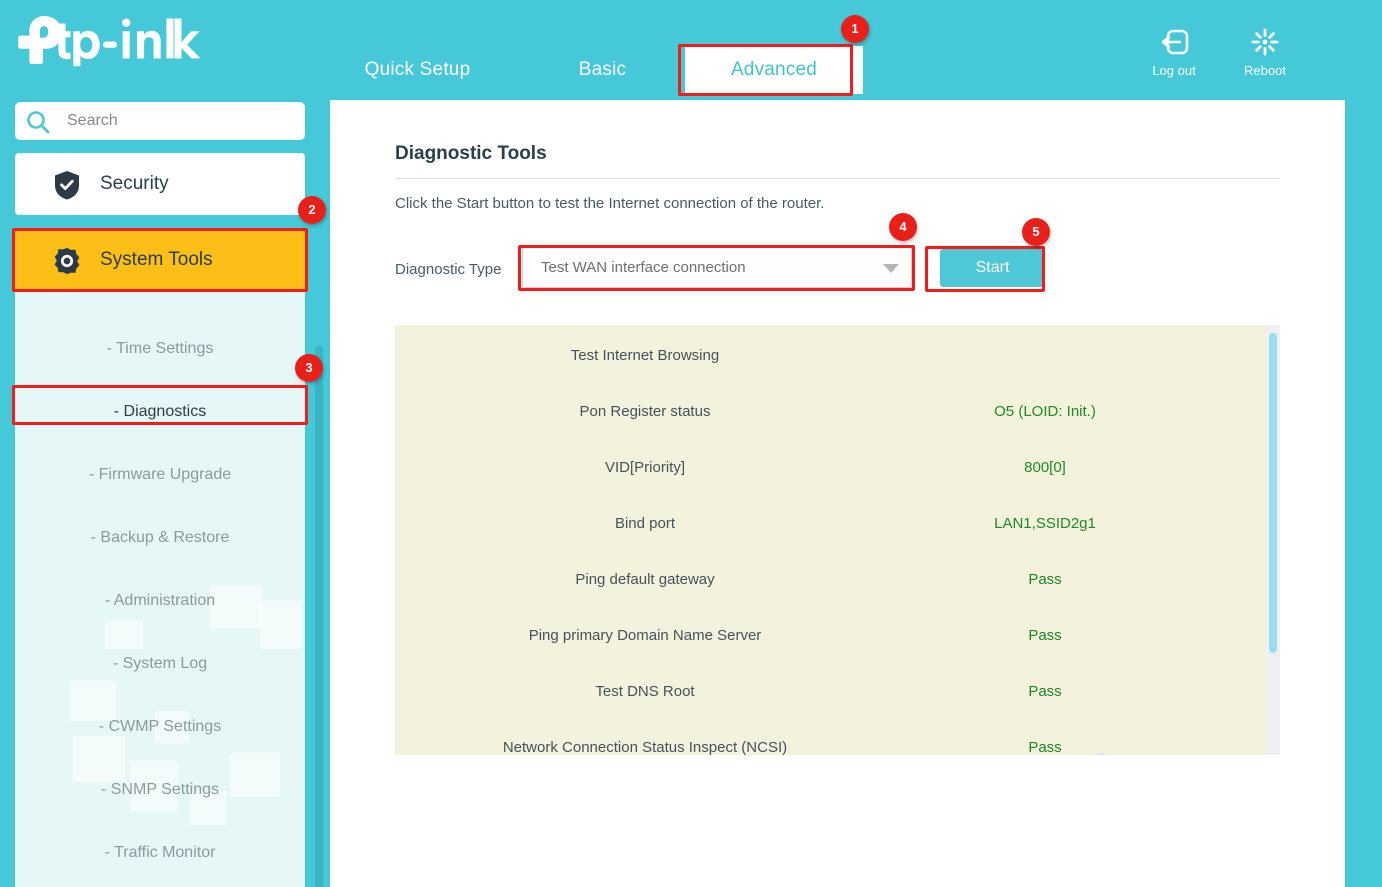 The height and width of the screenshot is (887, 1382). What do you see at coordinates (160, 852) in the screenshot?
I see `sidebar-item-traffic-monitor: - Traffic Monitor` at bounding box center [160, 852].